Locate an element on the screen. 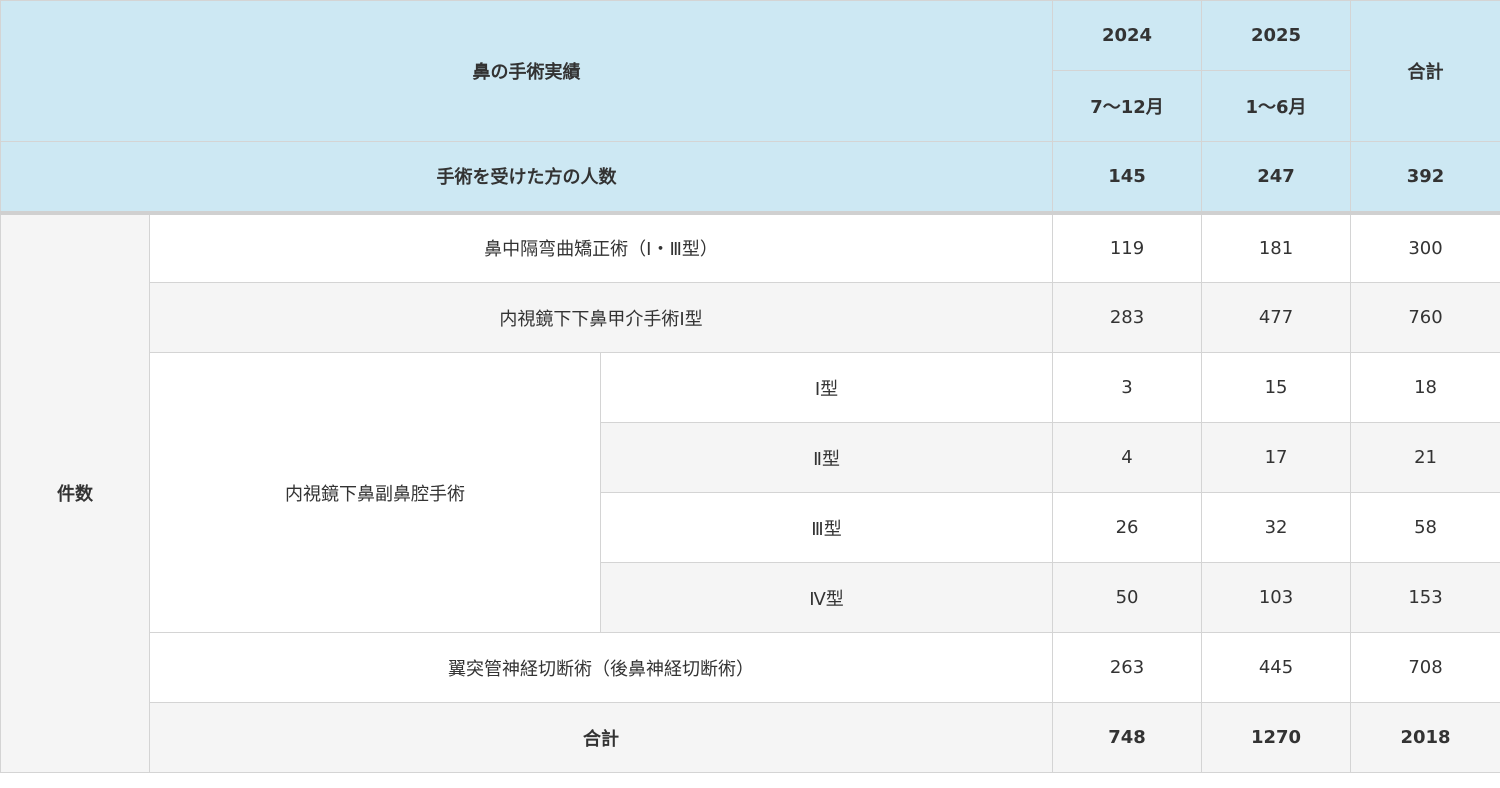  row-2025: 477 is located at coordinates (1276, 317).